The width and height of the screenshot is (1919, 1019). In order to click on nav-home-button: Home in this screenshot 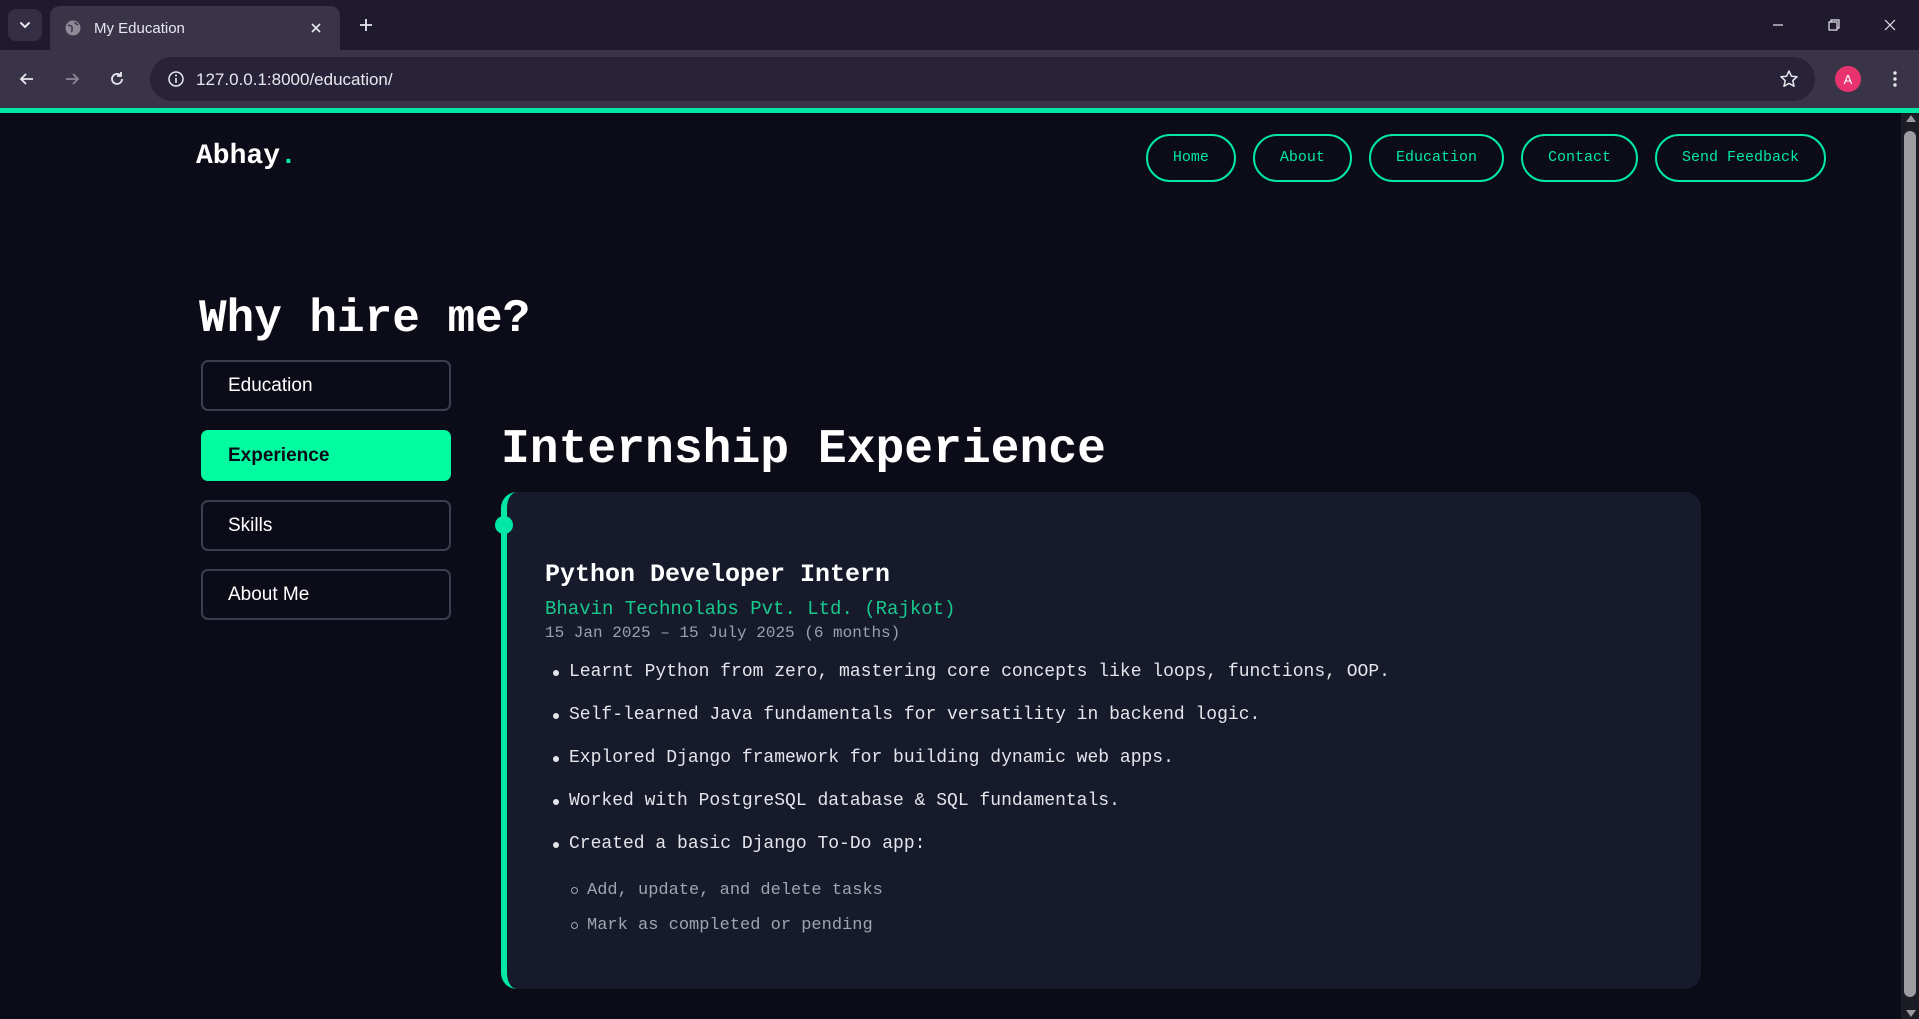, I will do `click(1190, 158)`.